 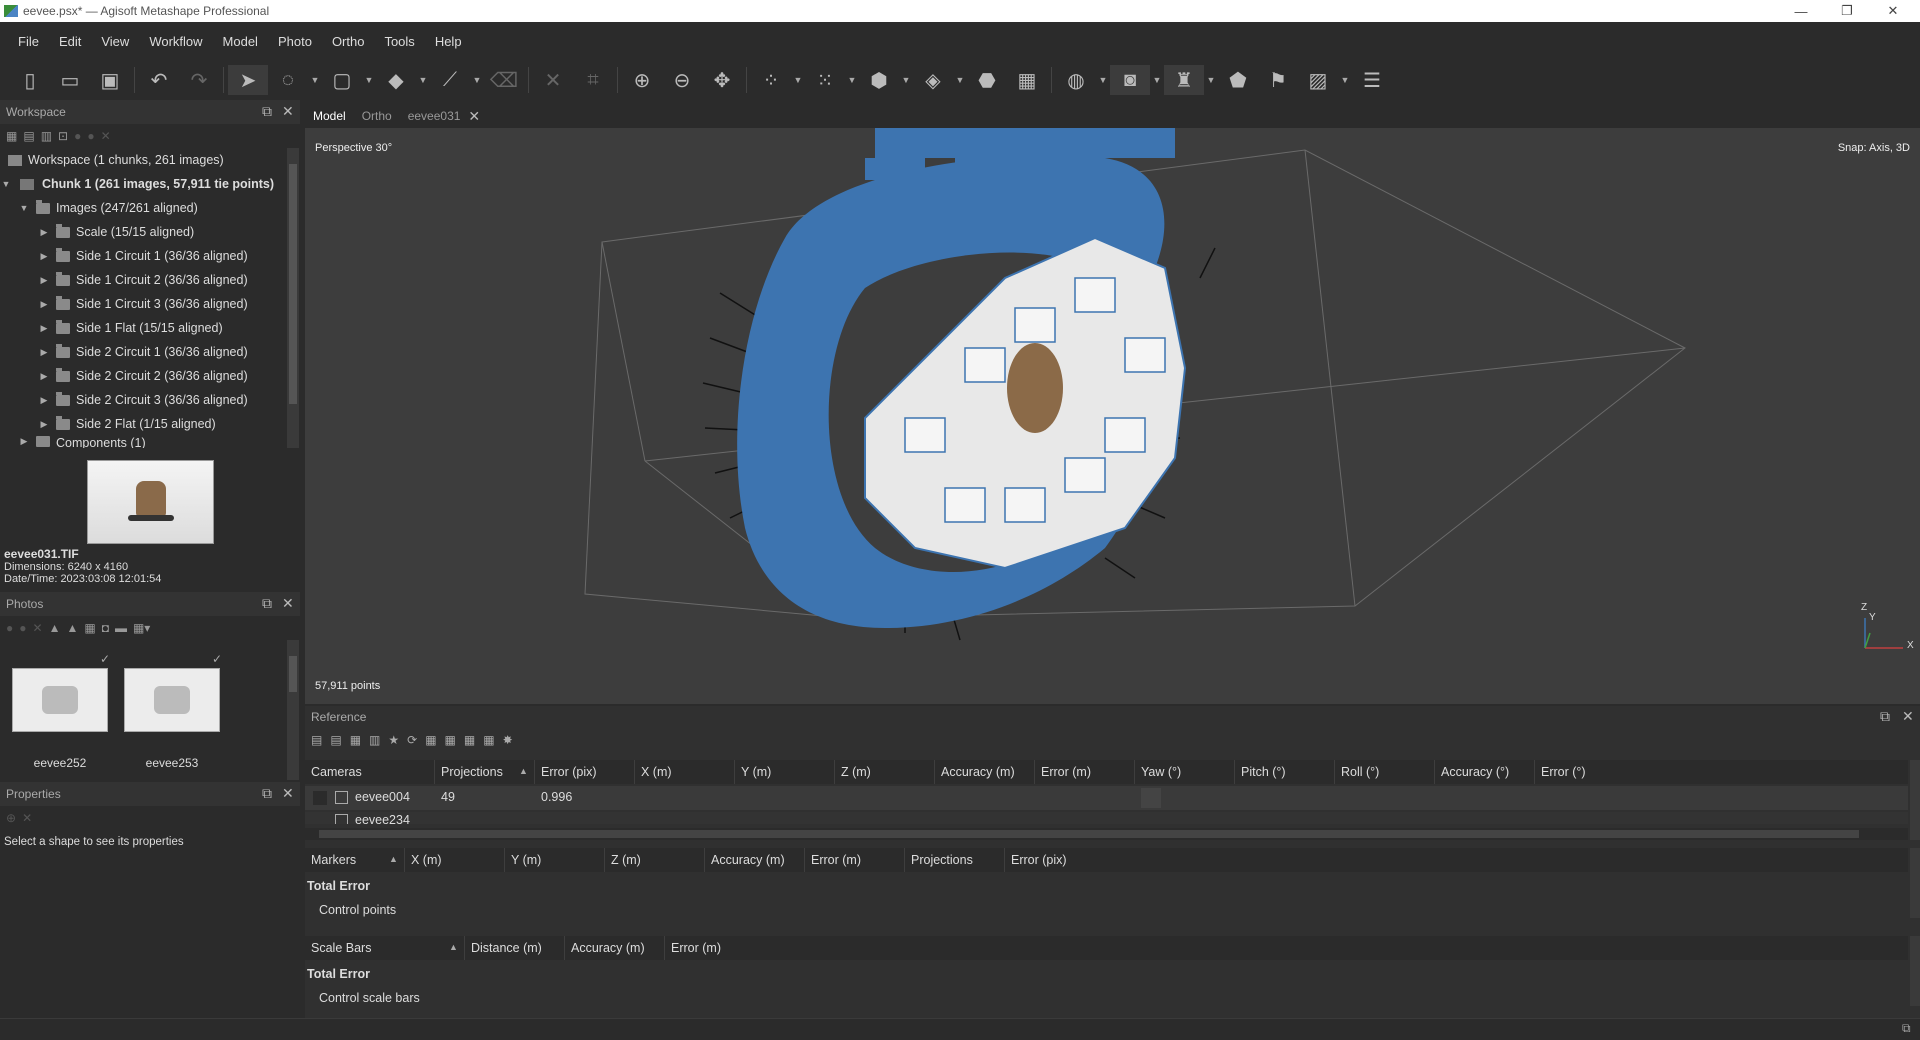 I want to click on show-region-icon: ◍, so click(x=1076, y=80).